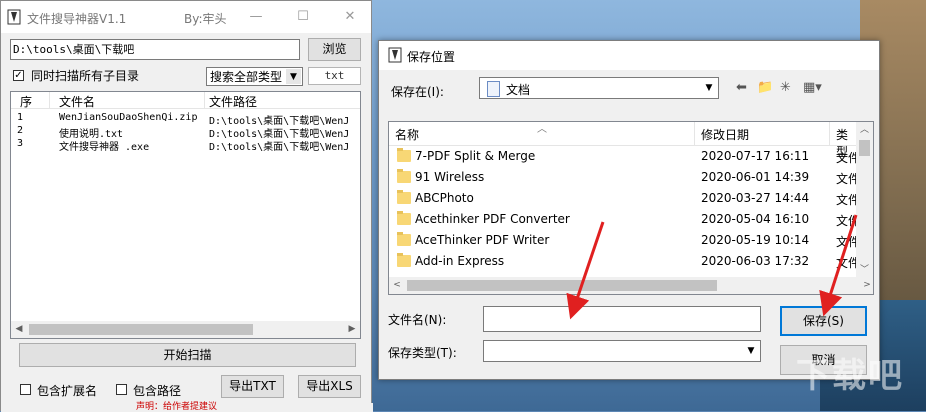 This screenshot has width=926, height=412. What do you see at coordinates (417, 92) in the screenshot?
I see `save-in-label: 保存在(I):` at bounding box center [417, 92].